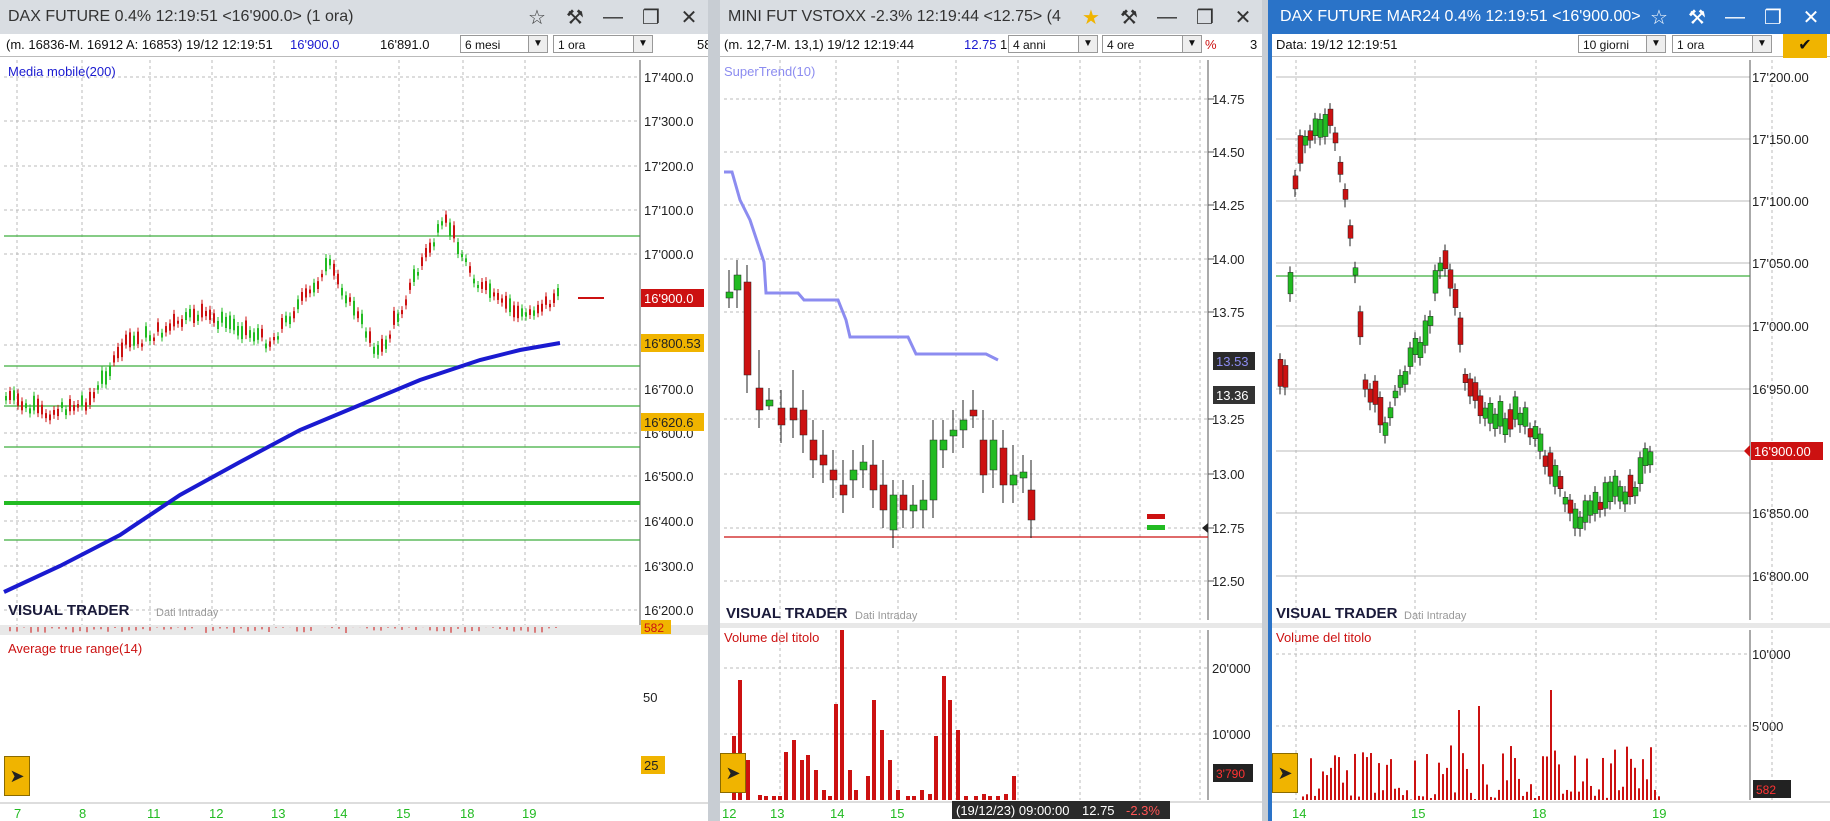 This screenshot has width=1830, height=821. I want to click on y-tick-label: 17'300.0, so click(668, 121).